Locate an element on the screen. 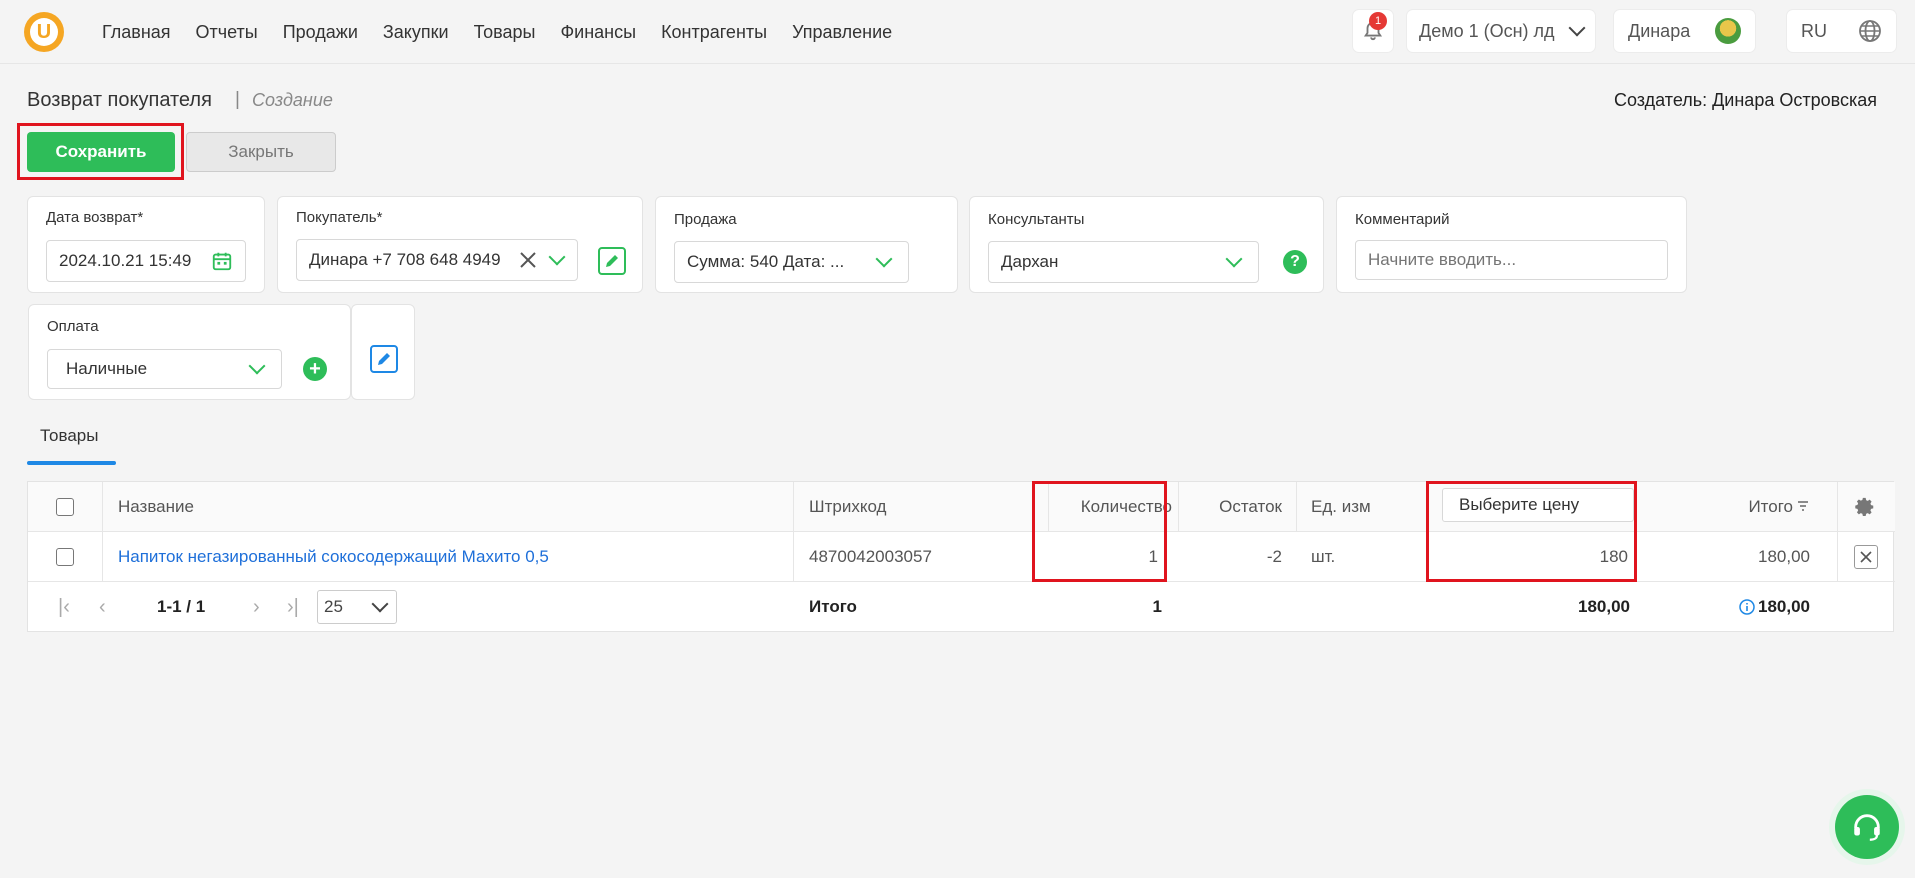 This screenshot has width=1915, height=878. remove-row-button is located at coordinates (1866, 556).